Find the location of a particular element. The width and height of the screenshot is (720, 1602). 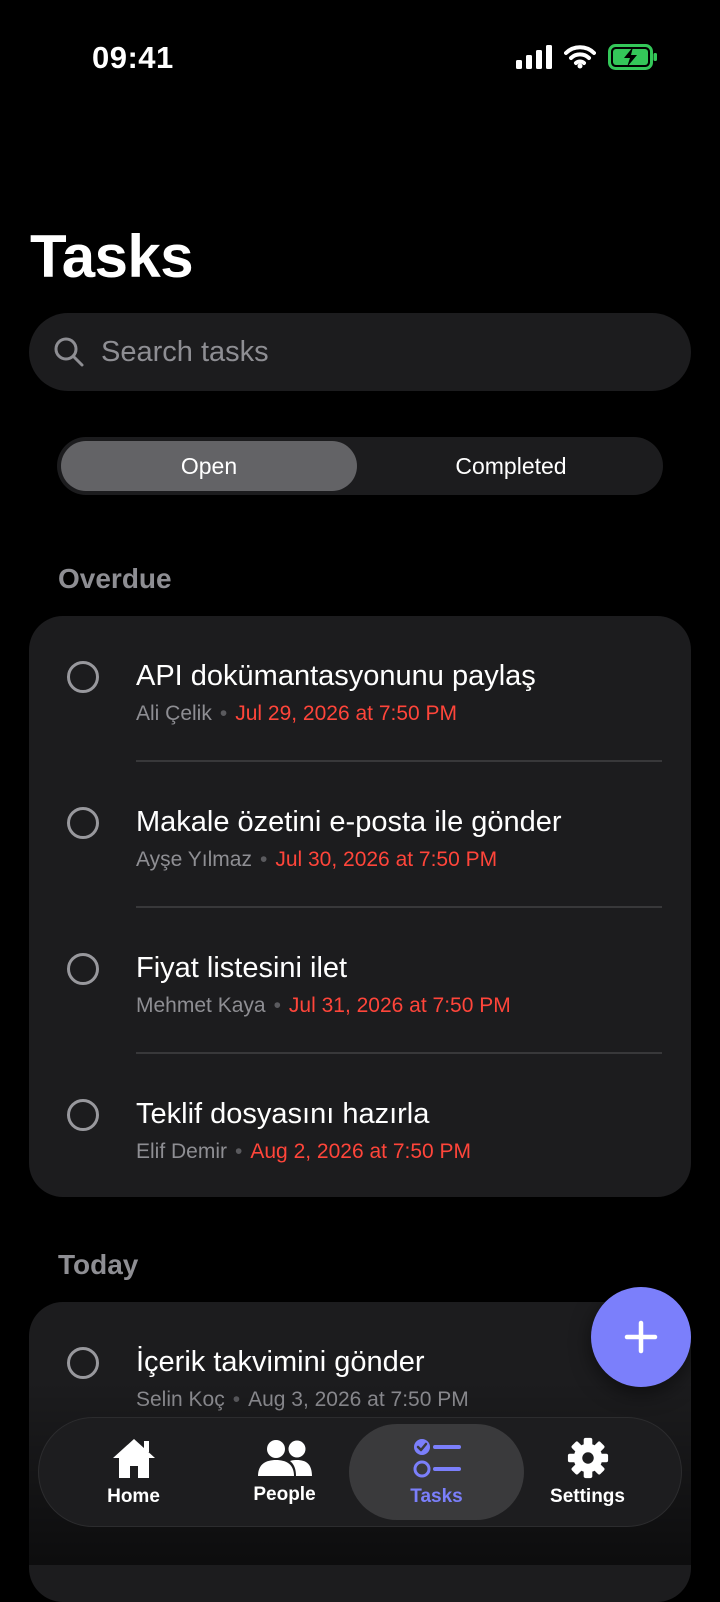

search-bar is located at coordinates (360, 352).